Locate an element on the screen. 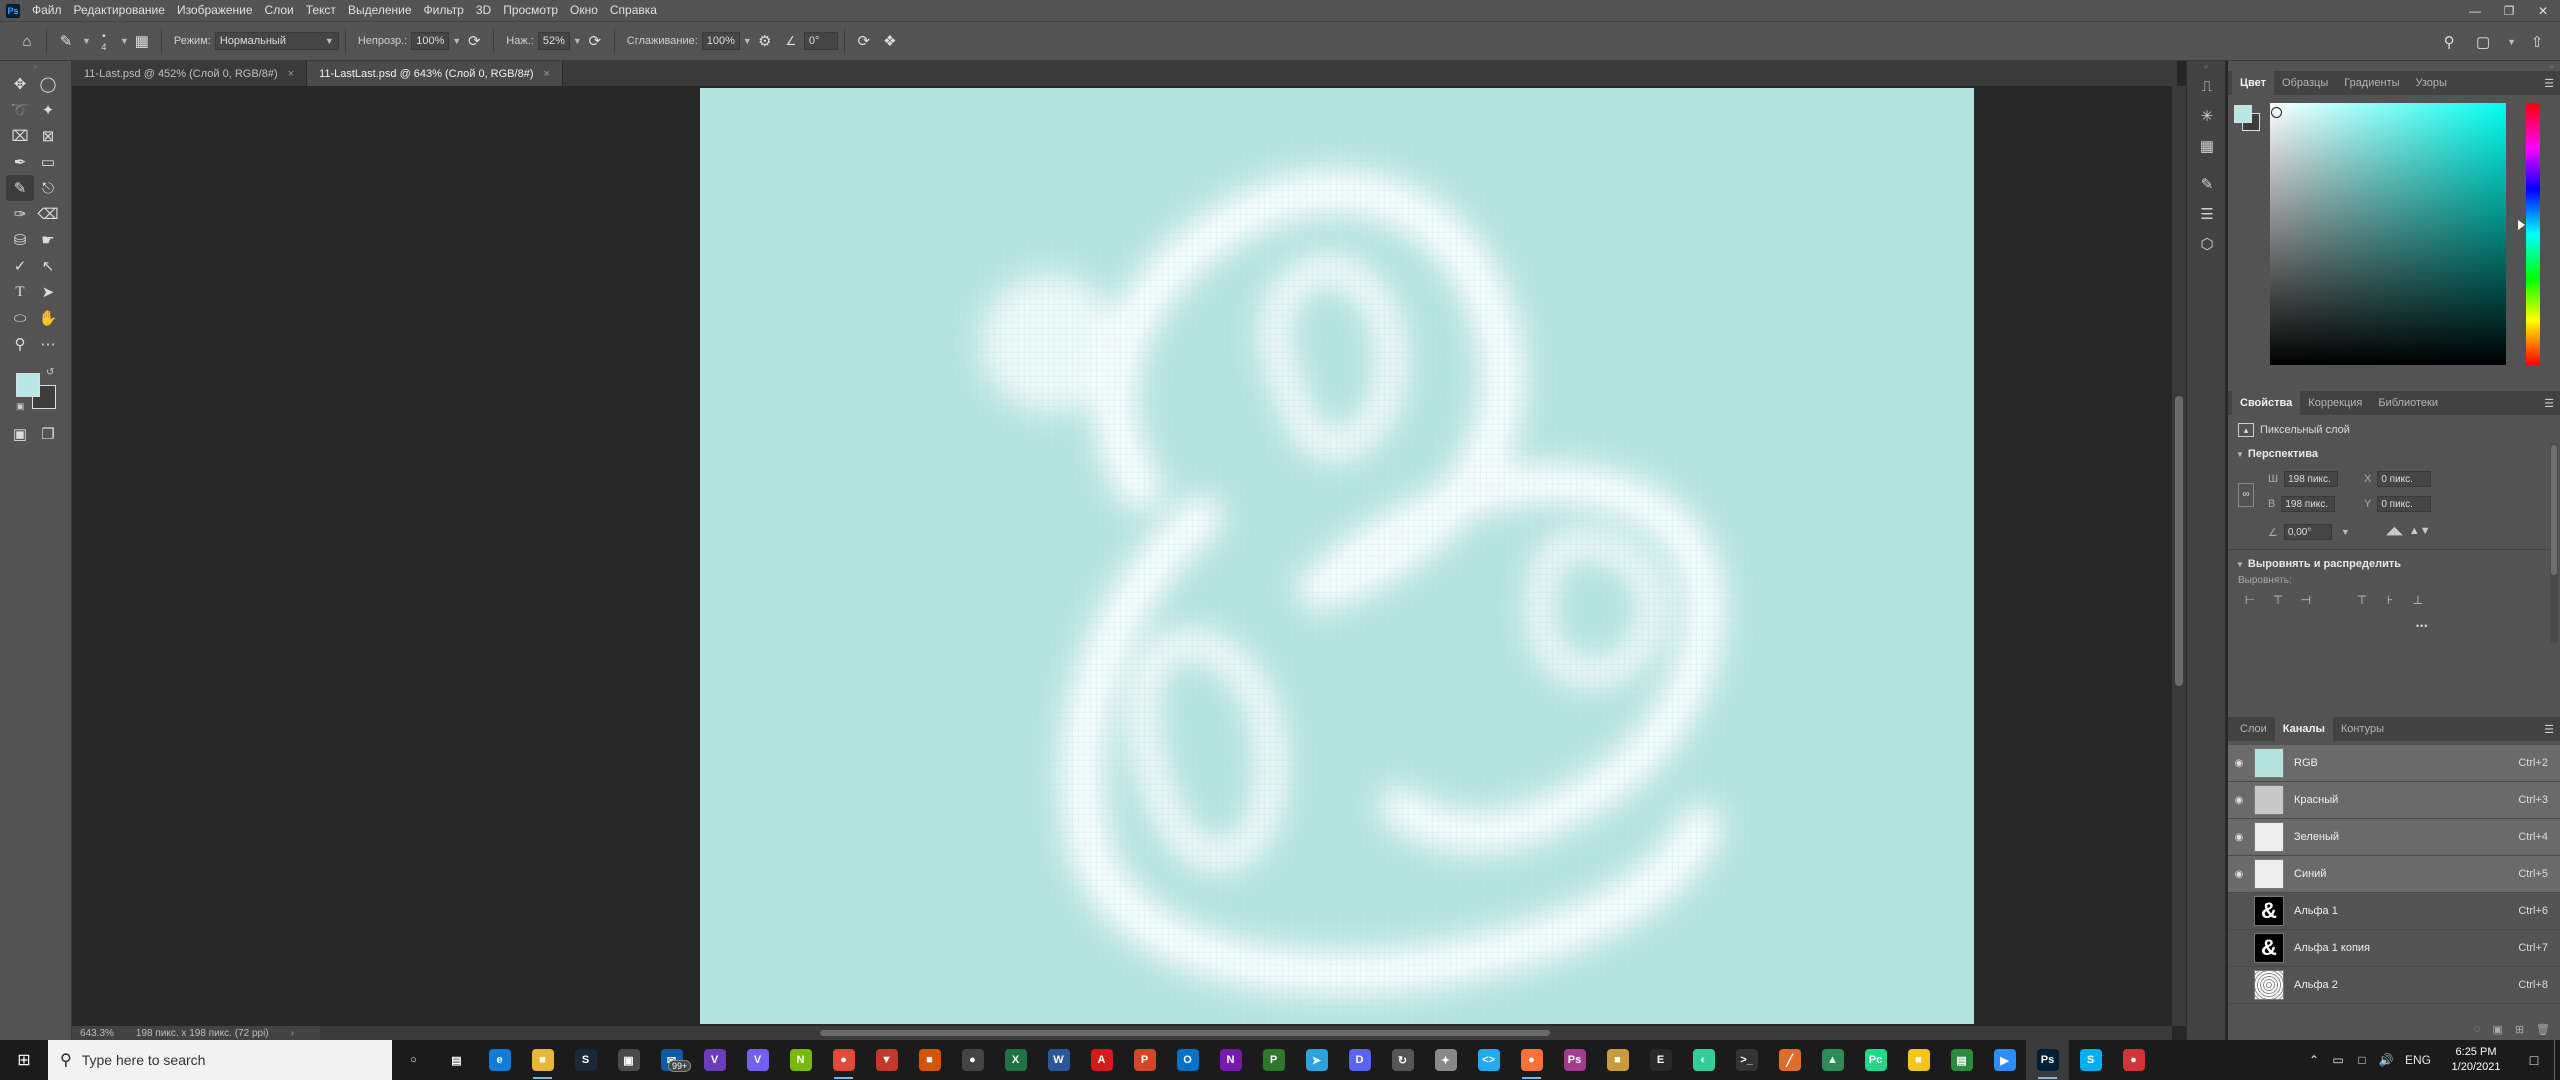 This screenshot has height=1080, width=2560. folder-icon: ■ is located at coordinates (1617, 1060).